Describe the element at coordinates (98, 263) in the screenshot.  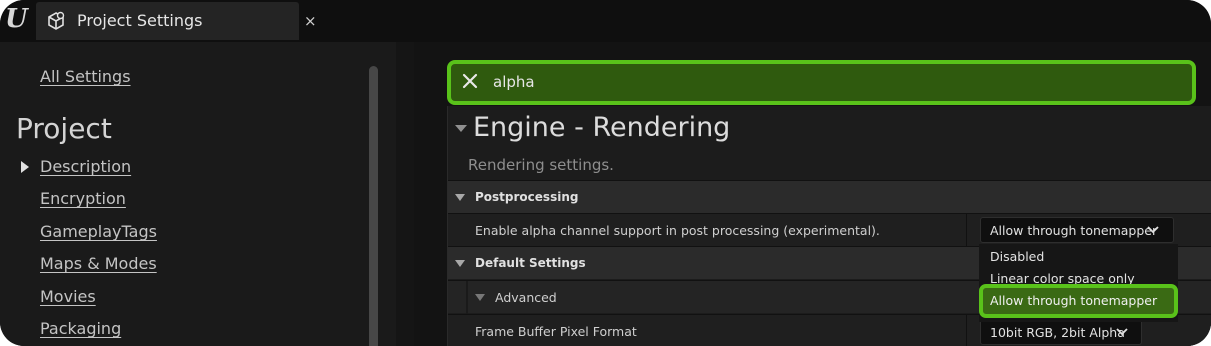
I see `sidebar-item-maps-modes: Maps & Modes` at that location.